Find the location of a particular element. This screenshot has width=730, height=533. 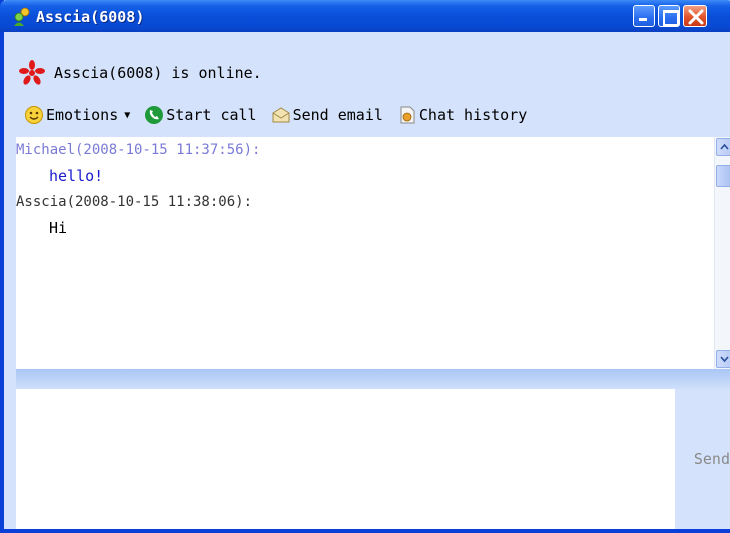

status-text: Asscia(6008) is online. is located at coordinates (158, 73).